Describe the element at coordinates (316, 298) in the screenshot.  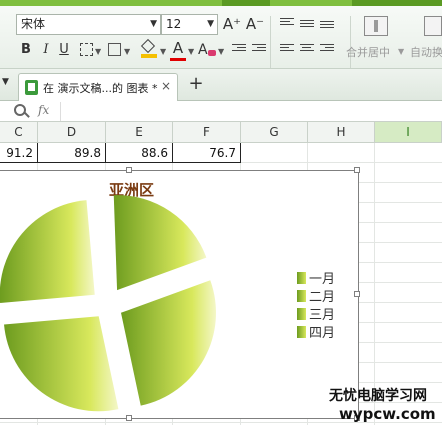
I see `legend-item: 二月` at that location.